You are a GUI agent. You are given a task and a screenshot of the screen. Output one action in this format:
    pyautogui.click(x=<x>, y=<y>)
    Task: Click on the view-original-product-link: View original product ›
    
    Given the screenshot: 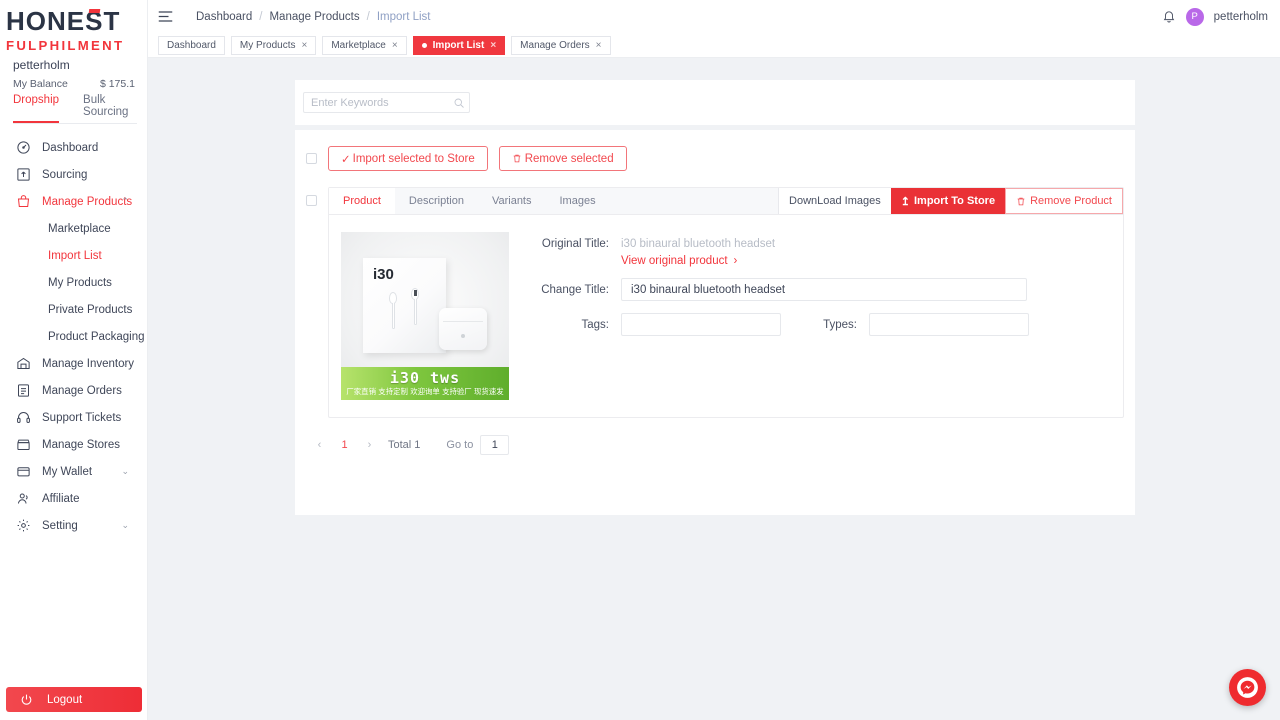 What is the action you would take?
    pyautogui.click(x=872, y=261)
    